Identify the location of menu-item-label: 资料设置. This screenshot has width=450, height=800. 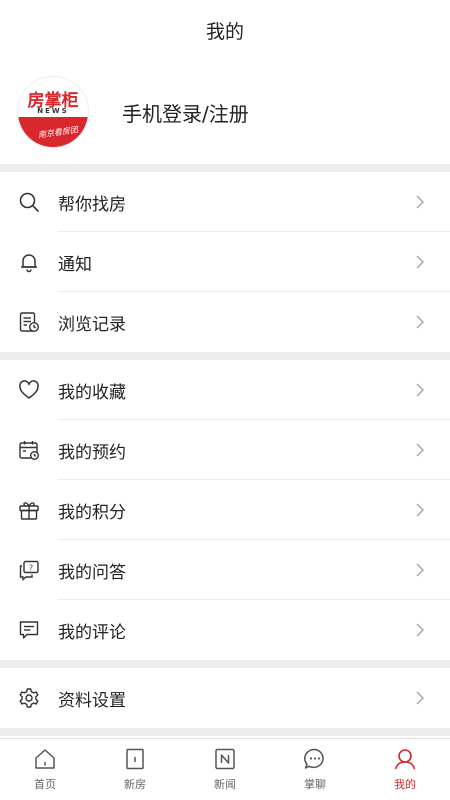
(92, 700).